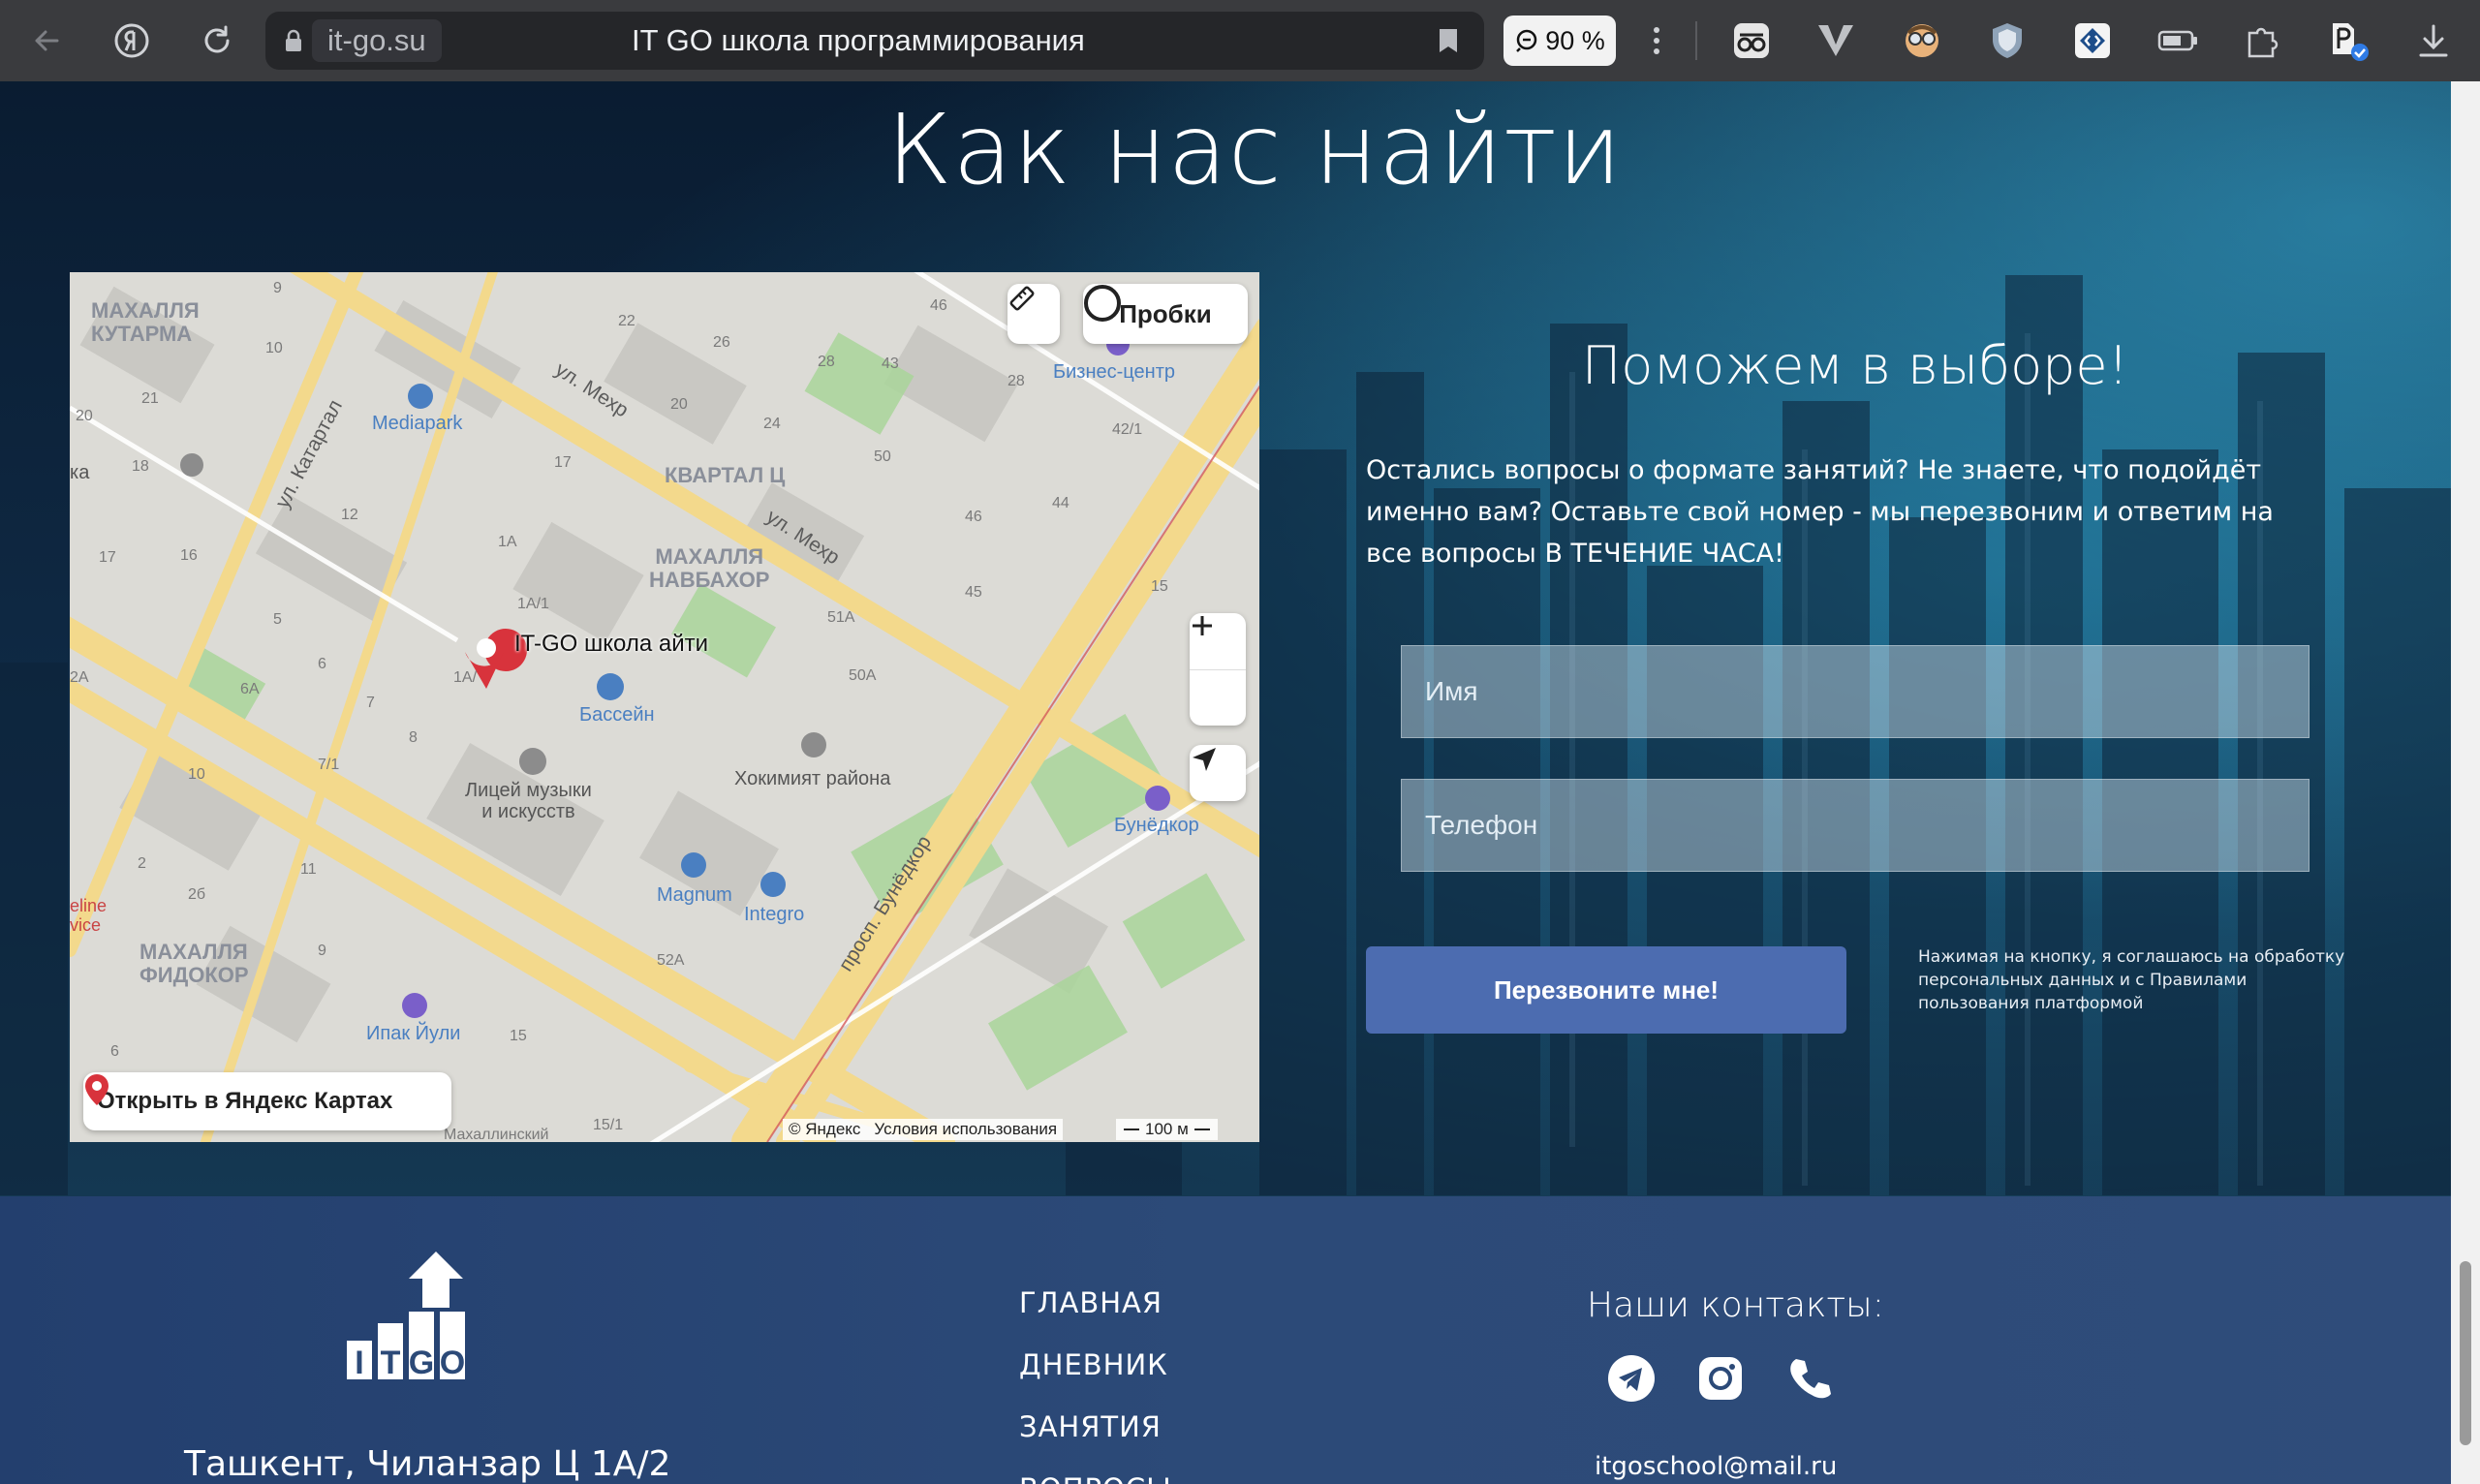 The height and width of the screenshot is (1484, 2480). What do you see at coordinates (1855, 825) in the screenshot?
I see `phone-input: Телефон` at bounding box center [1855, 825].